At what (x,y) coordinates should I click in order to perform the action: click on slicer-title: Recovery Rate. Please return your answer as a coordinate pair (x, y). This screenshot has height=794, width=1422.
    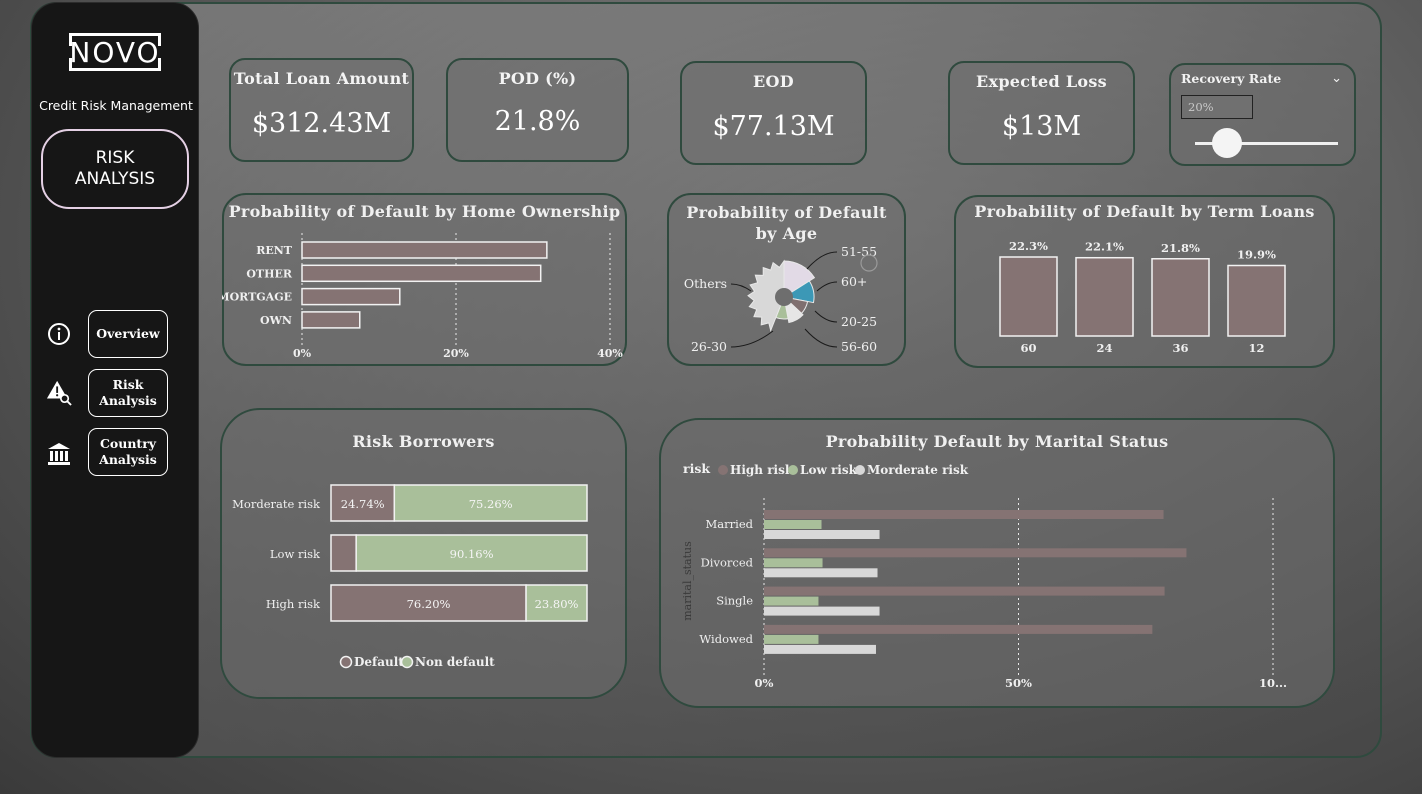
    Looking at the image, I should click on (1231, 78).